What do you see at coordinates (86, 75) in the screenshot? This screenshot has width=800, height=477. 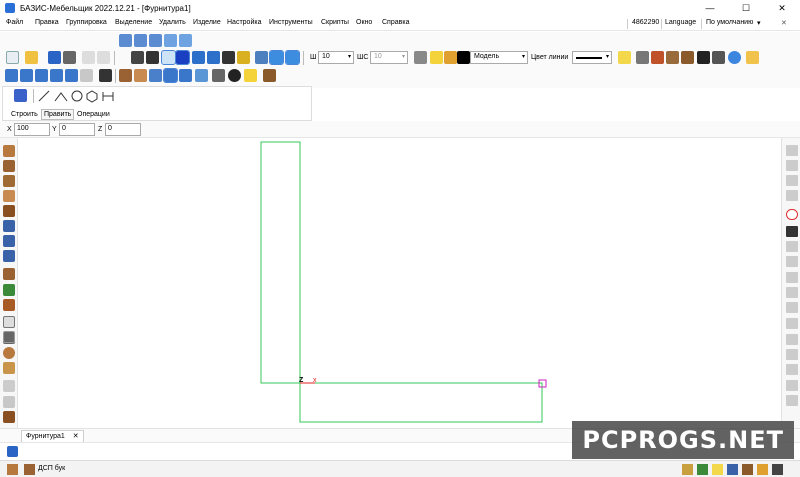 I see `view-bottom-icon` at bounding box center [86, 75].